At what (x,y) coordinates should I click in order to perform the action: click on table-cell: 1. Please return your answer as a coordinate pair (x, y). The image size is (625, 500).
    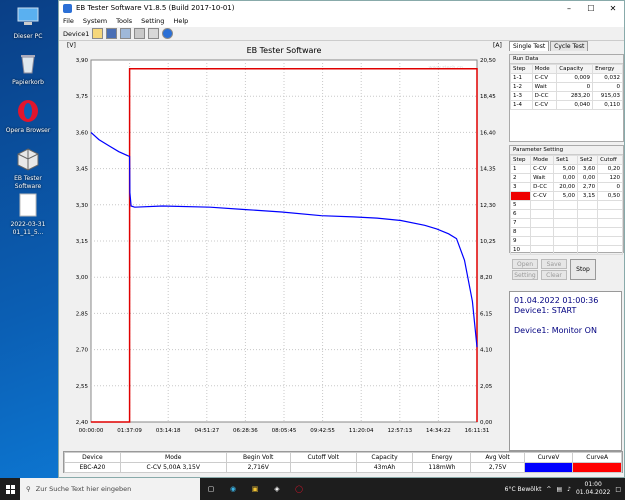
    Looking at the image, I should click on (520, 169).